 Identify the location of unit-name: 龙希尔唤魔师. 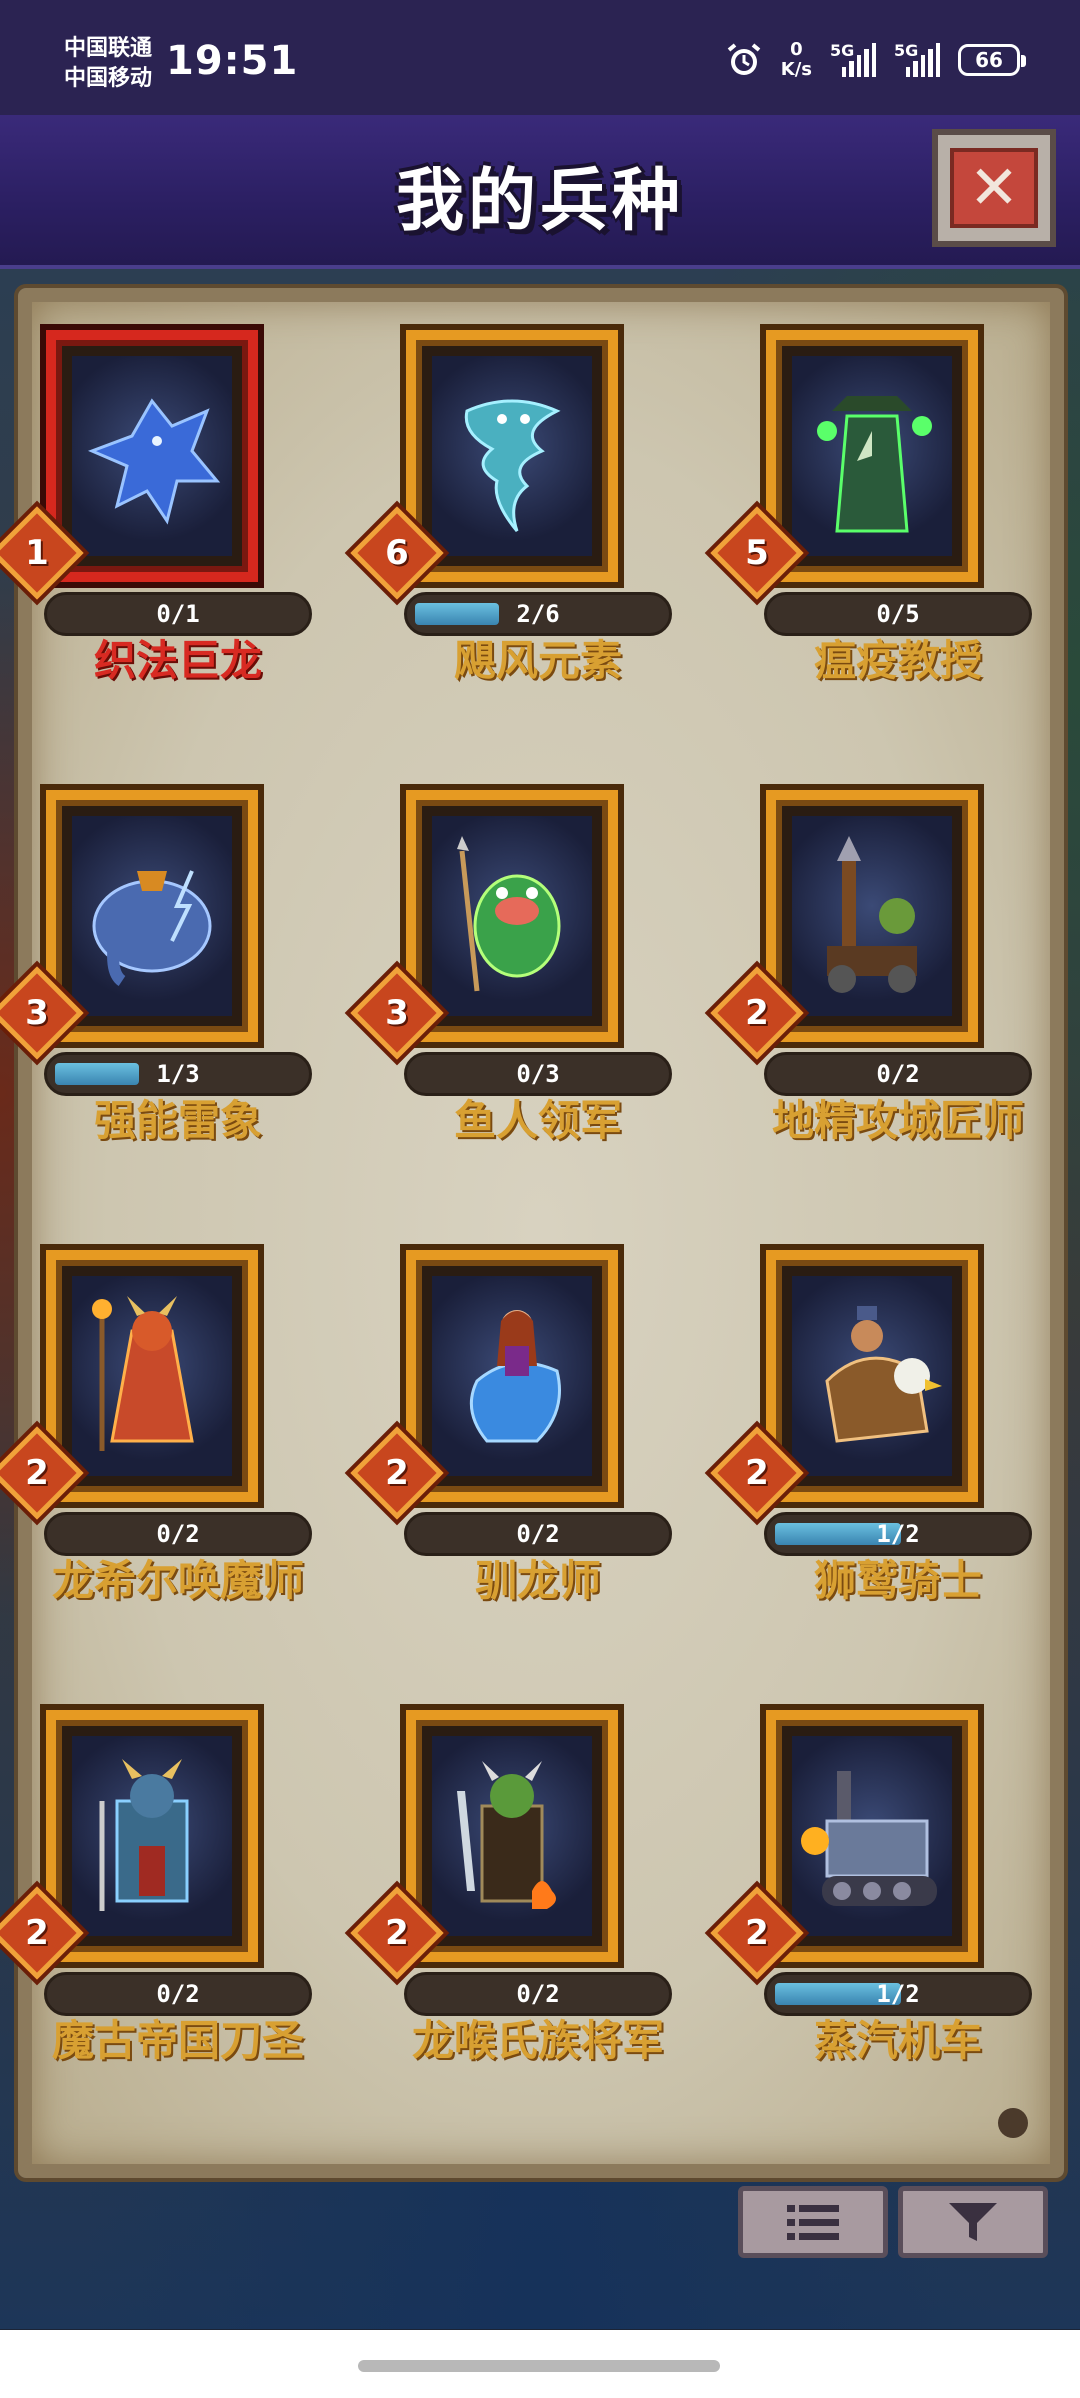
(177, 1580).